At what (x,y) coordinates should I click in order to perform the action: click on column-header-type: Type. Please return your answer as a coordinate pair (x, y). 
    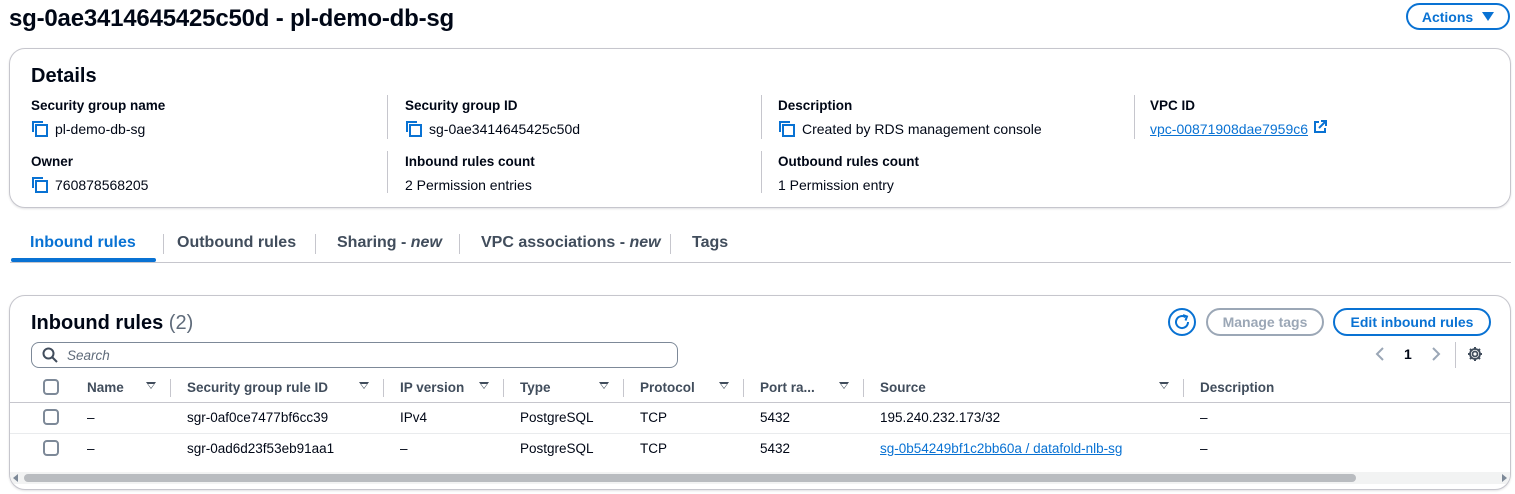
    Looking at the image, I should click on (535, 387).